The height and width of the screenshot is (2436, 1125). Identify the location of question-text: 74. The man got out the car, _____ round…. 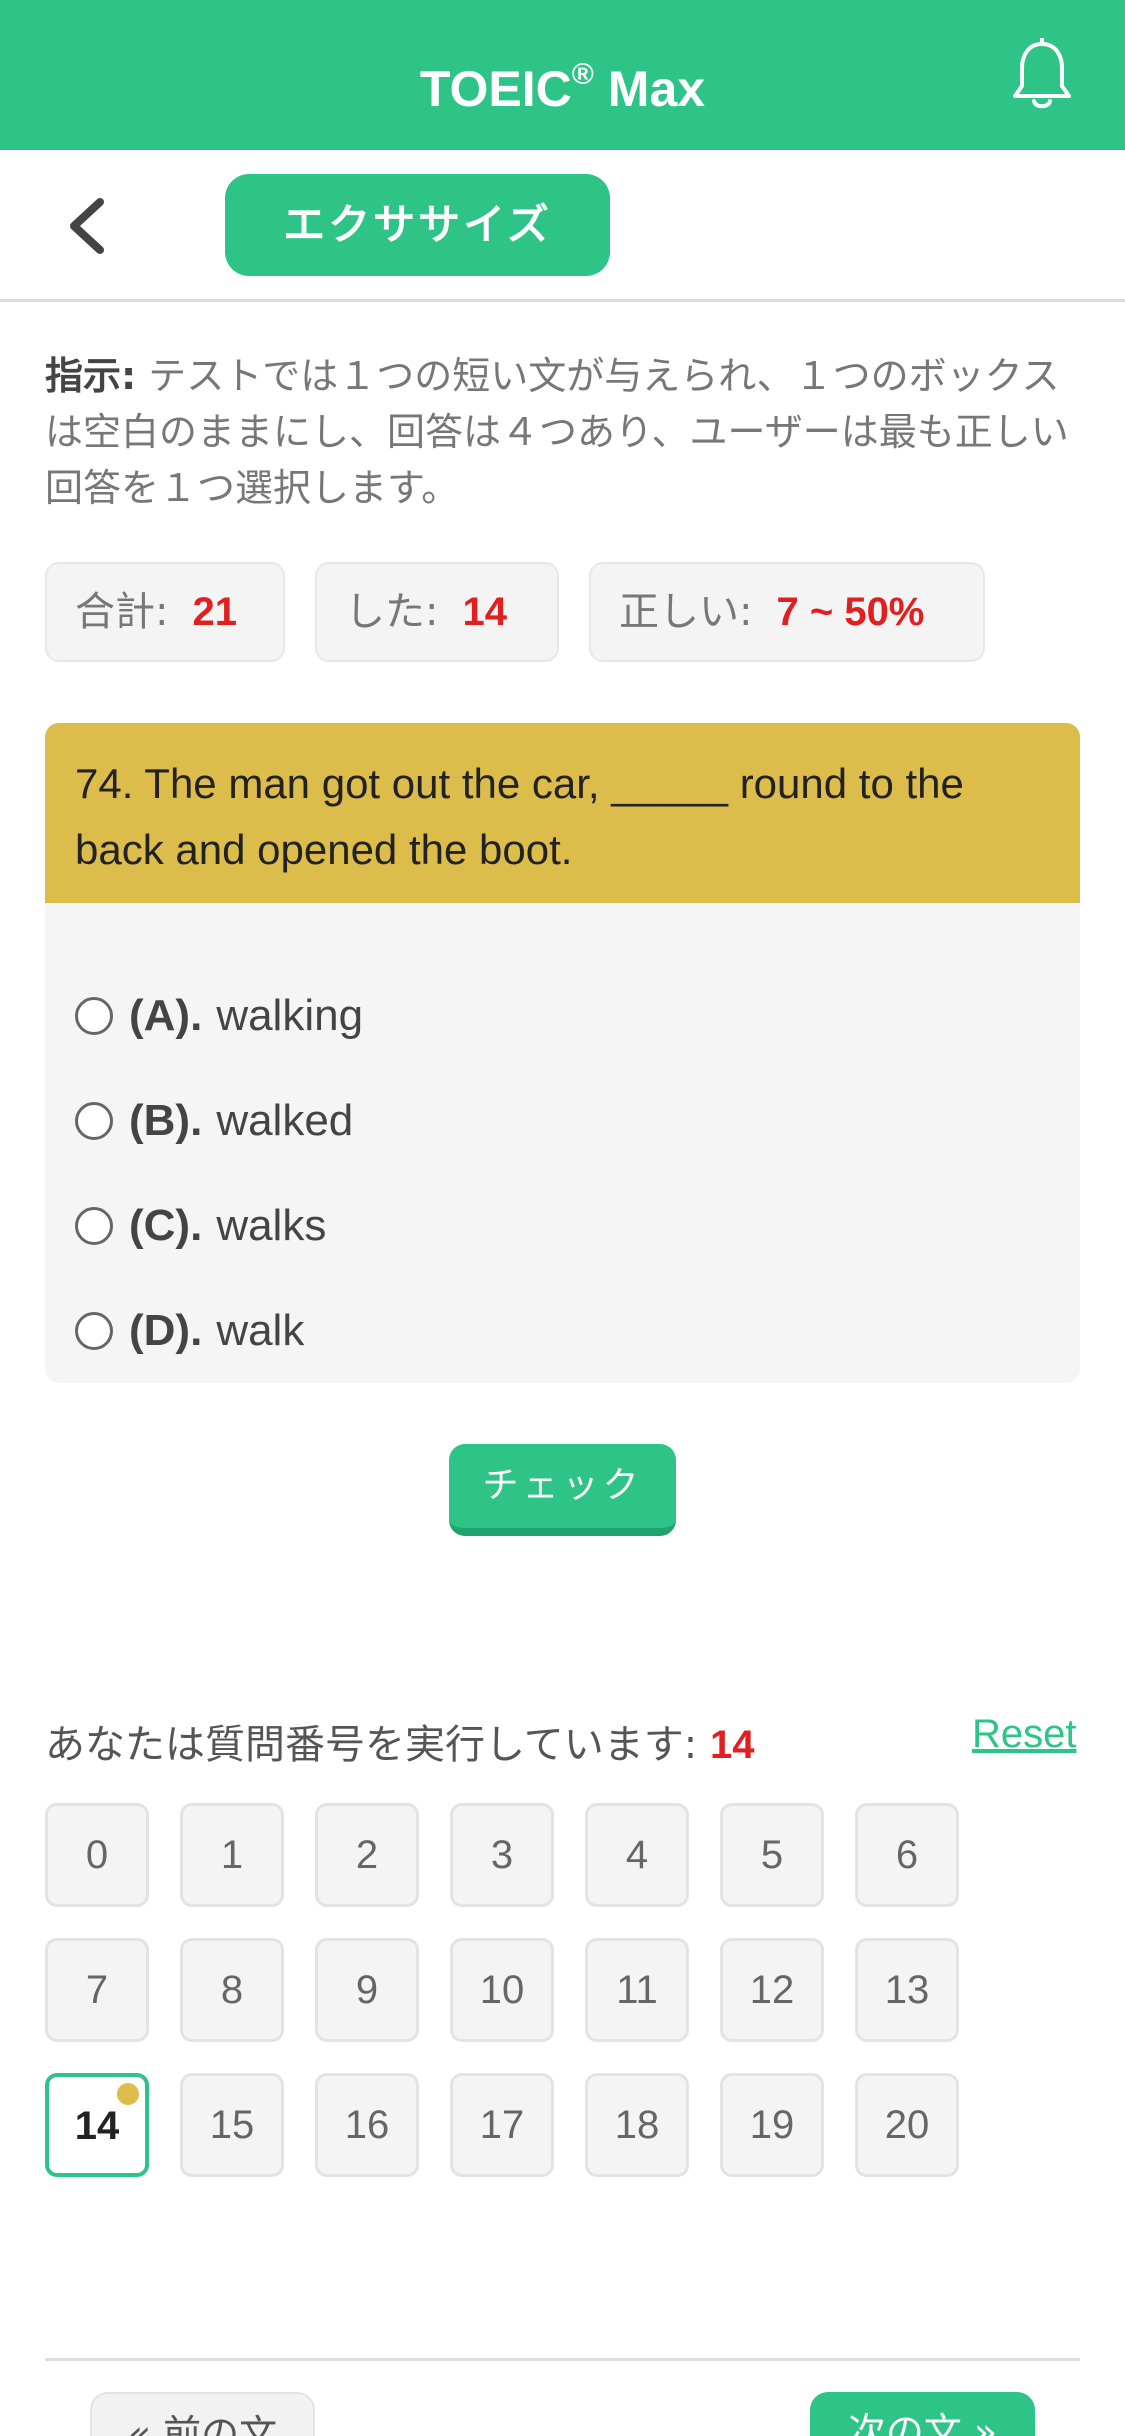
(562, 813).